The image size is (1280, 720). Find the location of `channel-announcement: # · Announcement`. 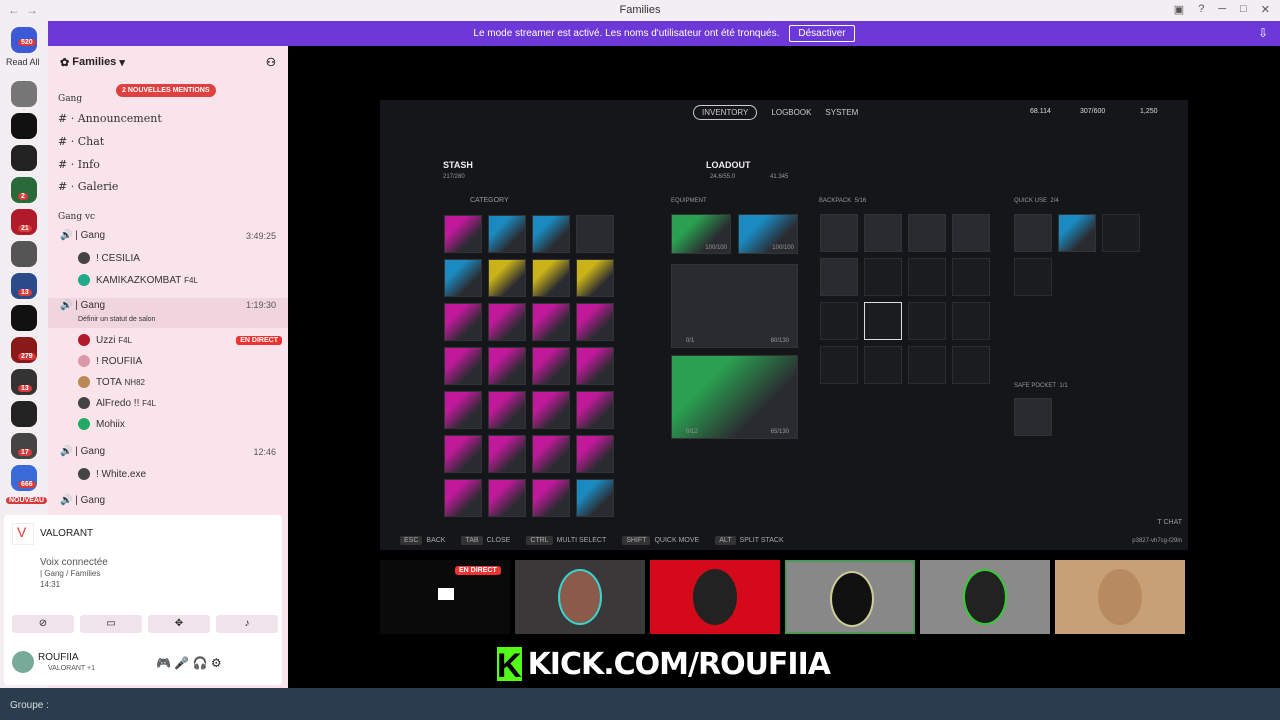

channel-announcement: # · Announcement is located at coordinates (110, 118).